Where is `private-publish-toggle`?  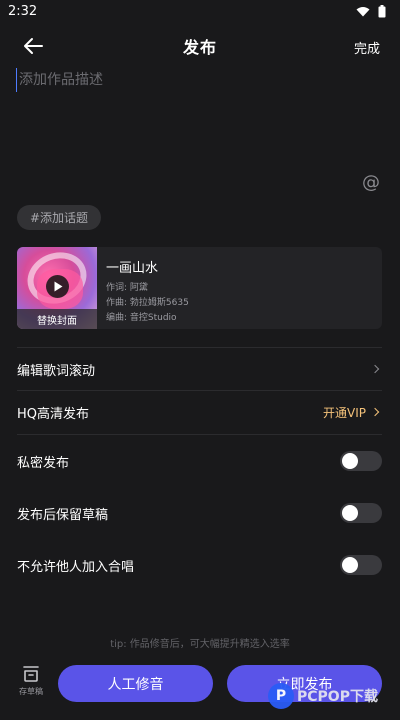
private-publish-toggle is located at coordinates (361, 461).